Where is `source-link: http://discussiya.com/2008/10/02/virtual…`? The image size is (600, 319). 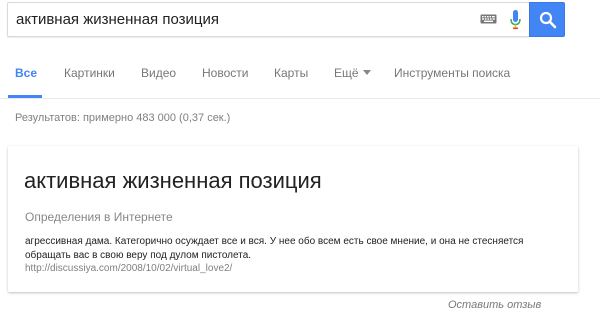
source-link: http://discussiya.com/2008/10/02/virtual… is located at coordinates (128, 268).